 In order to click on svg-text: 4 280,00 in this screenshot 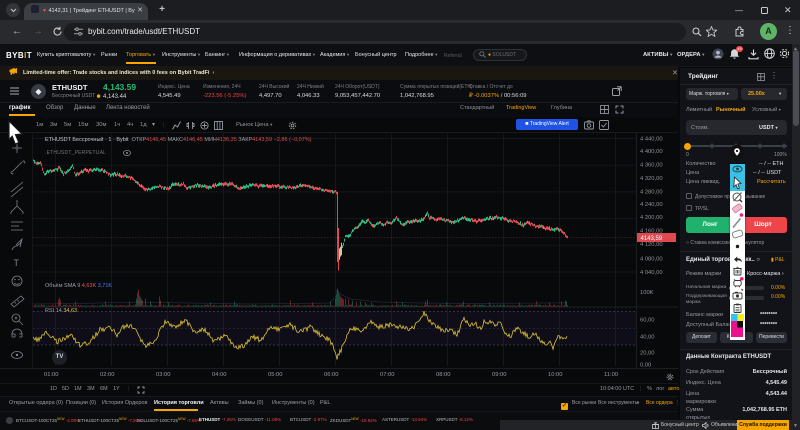, I will do `click(651, 192)`.